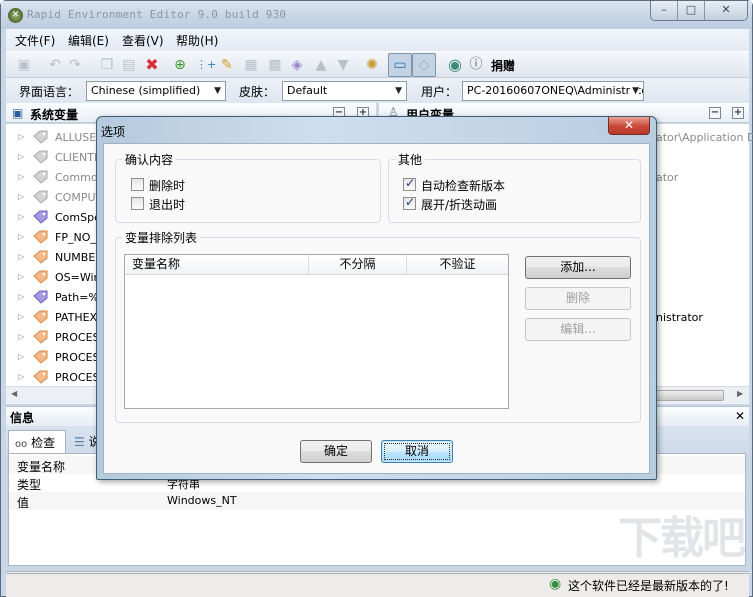 The height and width of the screenshot is (597, 753). Describe the element at coordinates (157, 14) in the screenshot. I see `window-title: Rapid Environment Editor 9.0 build 930` at that location.